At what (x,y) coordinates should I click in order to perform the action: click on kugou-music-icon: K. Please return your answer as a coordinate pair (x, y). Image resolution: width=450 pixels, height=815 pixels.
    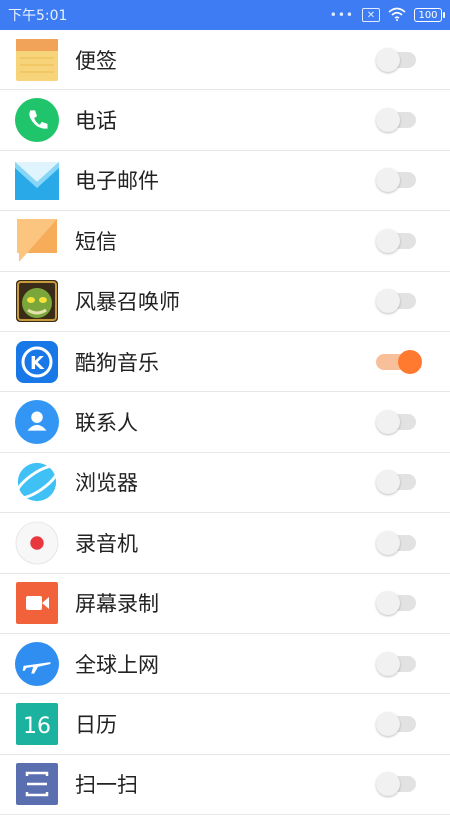
    Looking at the image, I should click on (37, 362).